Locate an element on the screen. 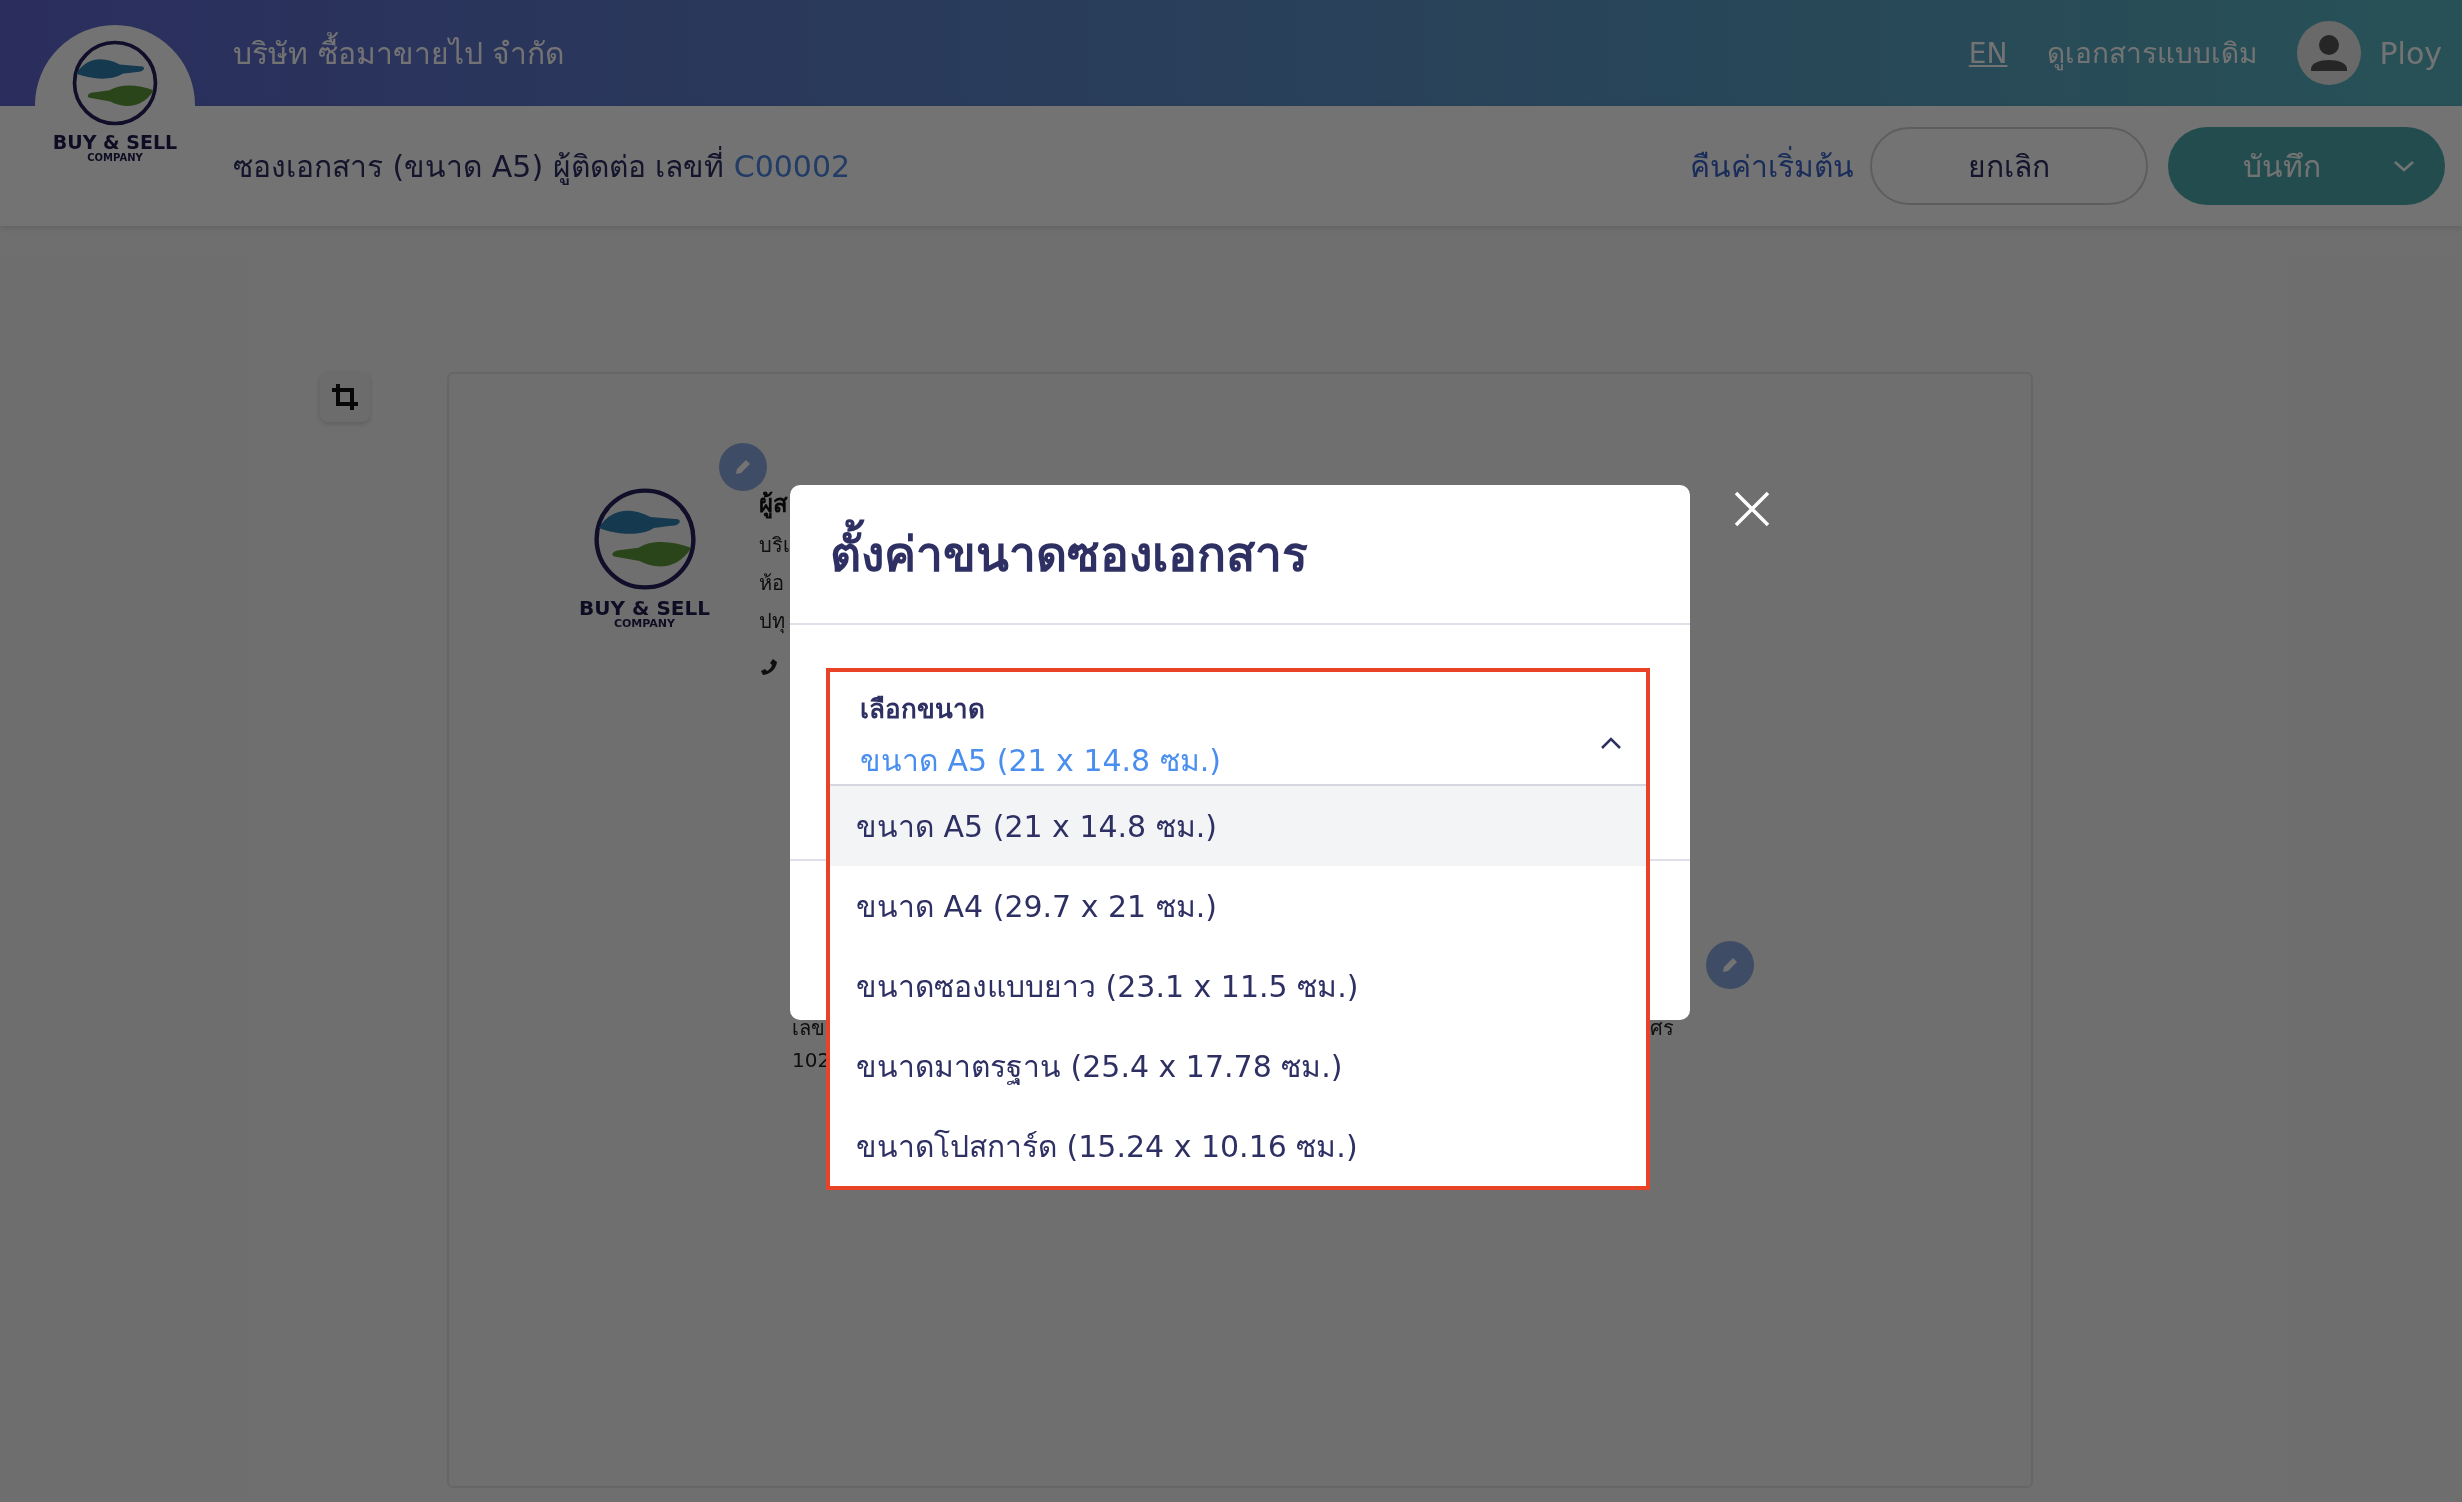 Image resolution: width=2462 pixels, height=1502 pixels. sender-address-line: ห้อ is located at coordinates (772, 583).